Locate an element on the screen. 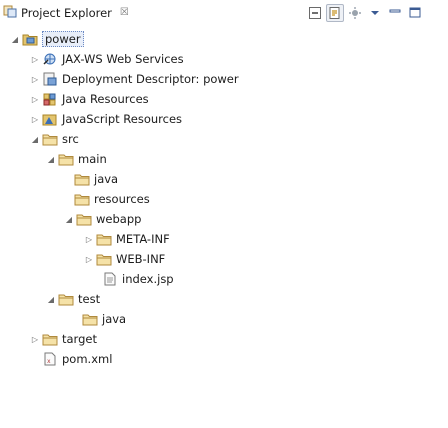 This screenshot has width=448, height=428. tree-item-webapp: ◢ webapp is located at coordinates (103, 219).